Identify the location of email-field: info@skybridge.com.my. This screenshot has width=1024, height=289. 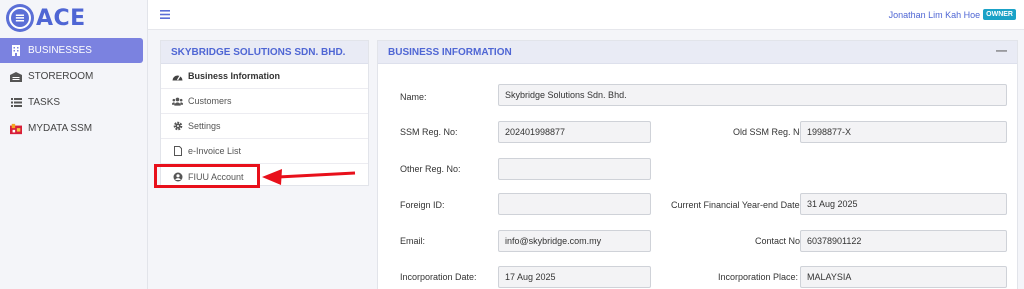
(574, 241).